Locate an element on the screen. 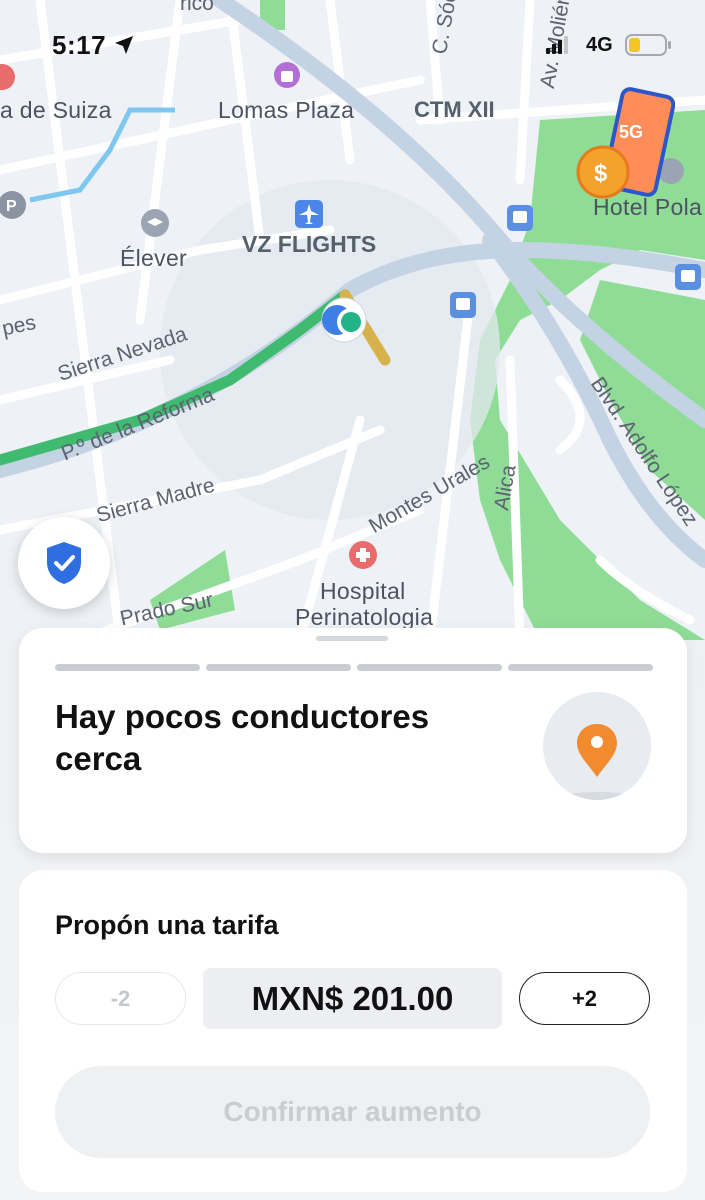  sheet-drag-handle is located at coordinates (352, 638).